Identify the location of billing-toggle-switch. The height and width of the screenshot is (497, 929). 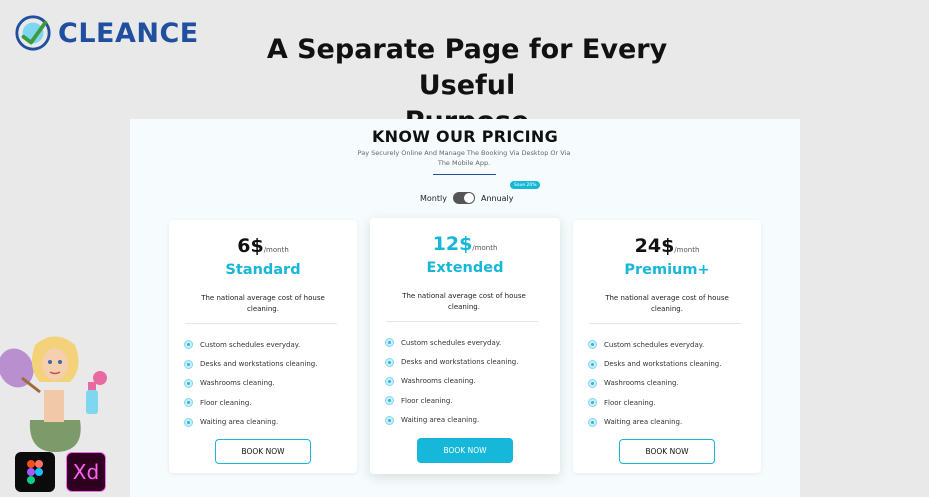
(463, 198).